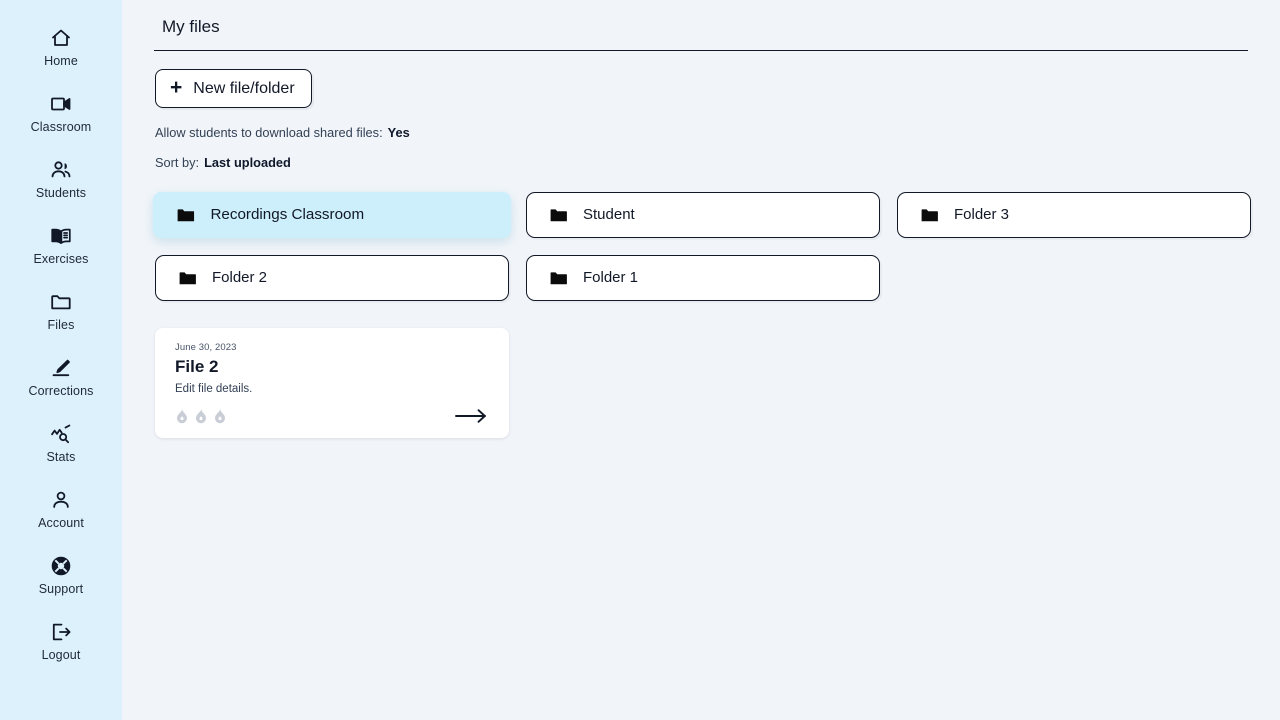  I want to click on file-grid: June 30, 2023 File 2 Edit file details., so click(701, 383).